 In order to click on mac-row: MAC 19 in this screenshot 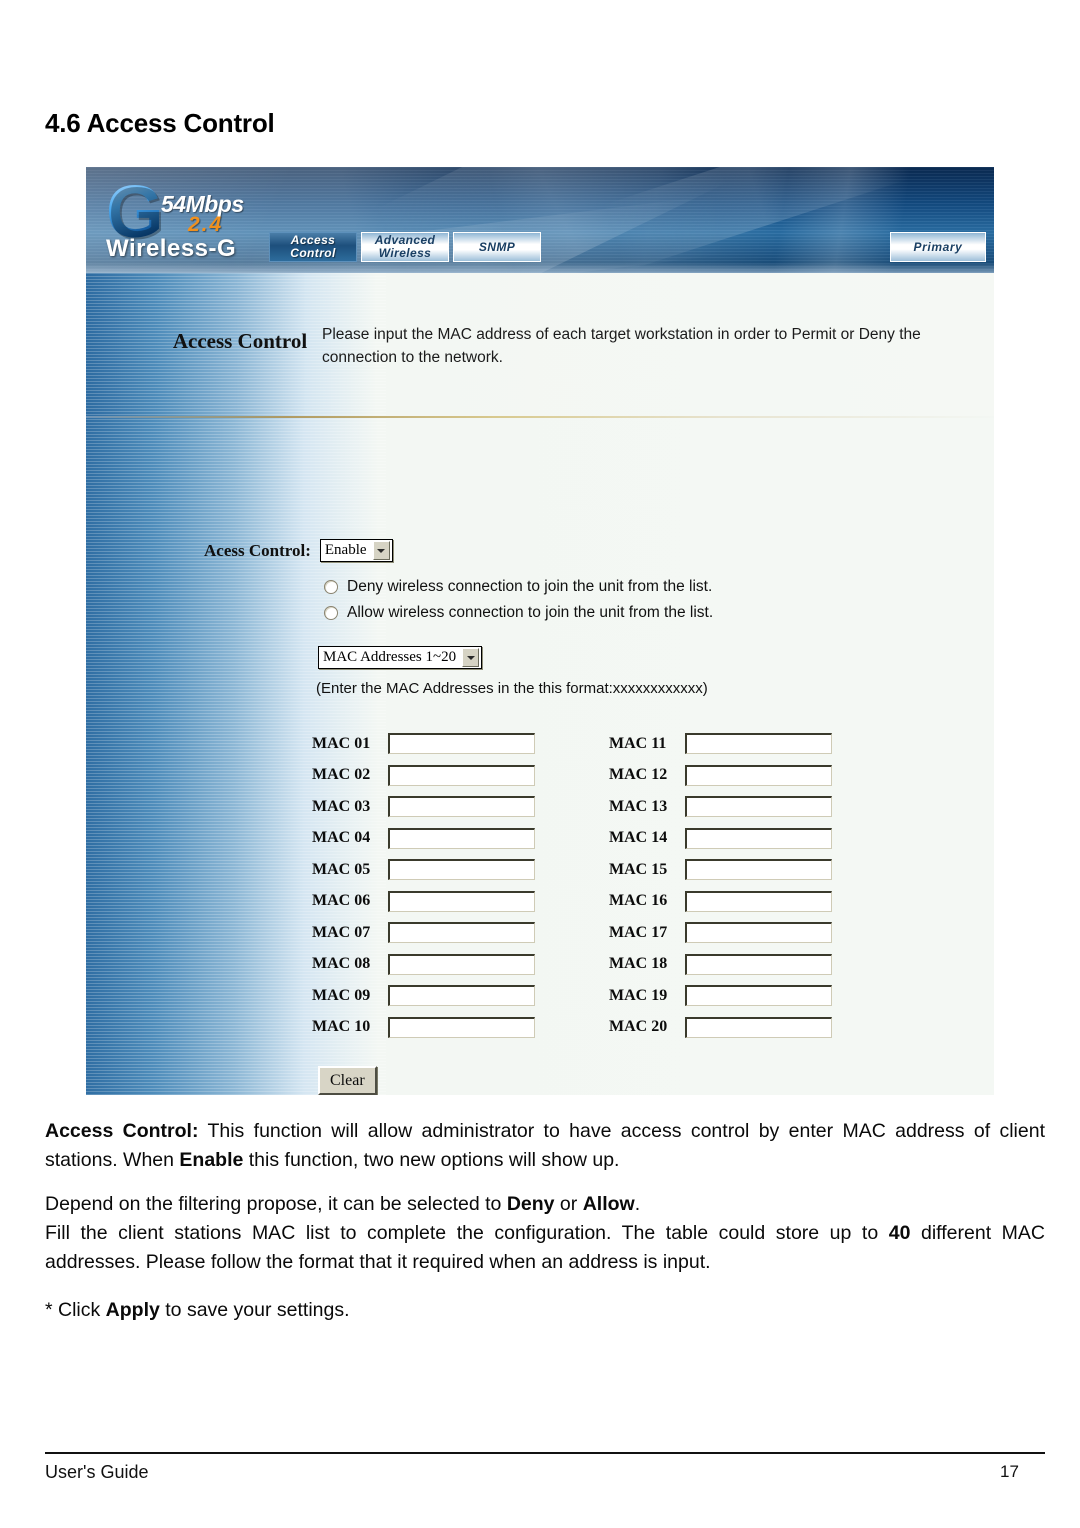, I will do `click(720, 996)`.